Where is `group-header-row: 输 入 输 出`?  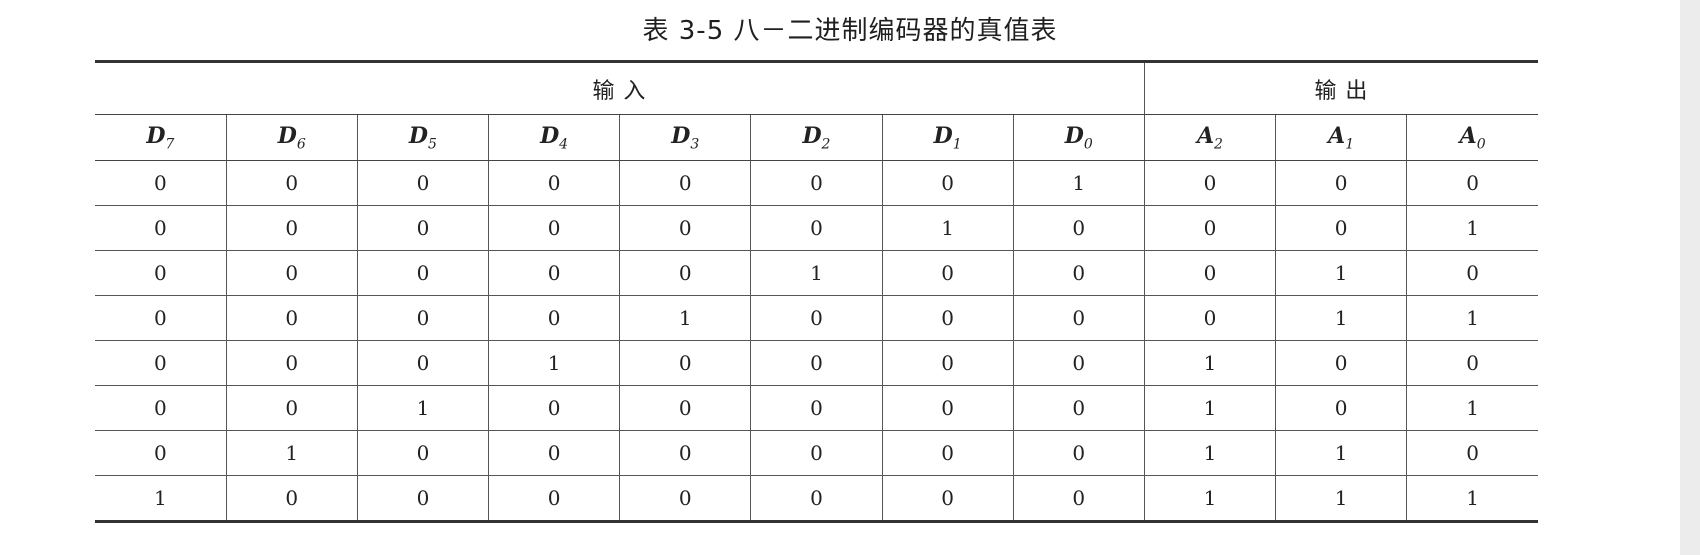 group-header-row: 输 入 输 出 is located at coordinates (816, 87).